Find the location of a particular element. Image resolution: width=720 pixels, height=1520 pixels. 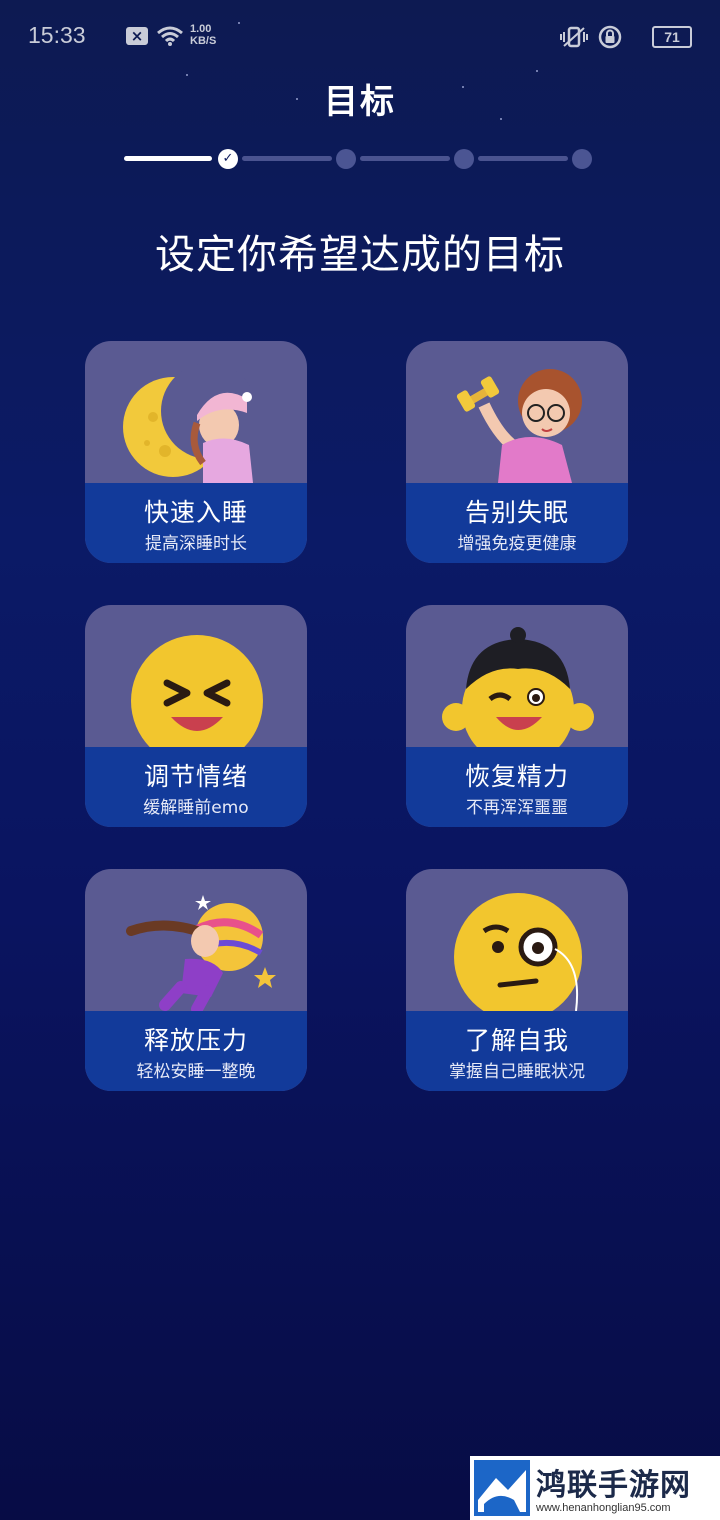

monocle-face-illustration is located at coordinates (518, 952).